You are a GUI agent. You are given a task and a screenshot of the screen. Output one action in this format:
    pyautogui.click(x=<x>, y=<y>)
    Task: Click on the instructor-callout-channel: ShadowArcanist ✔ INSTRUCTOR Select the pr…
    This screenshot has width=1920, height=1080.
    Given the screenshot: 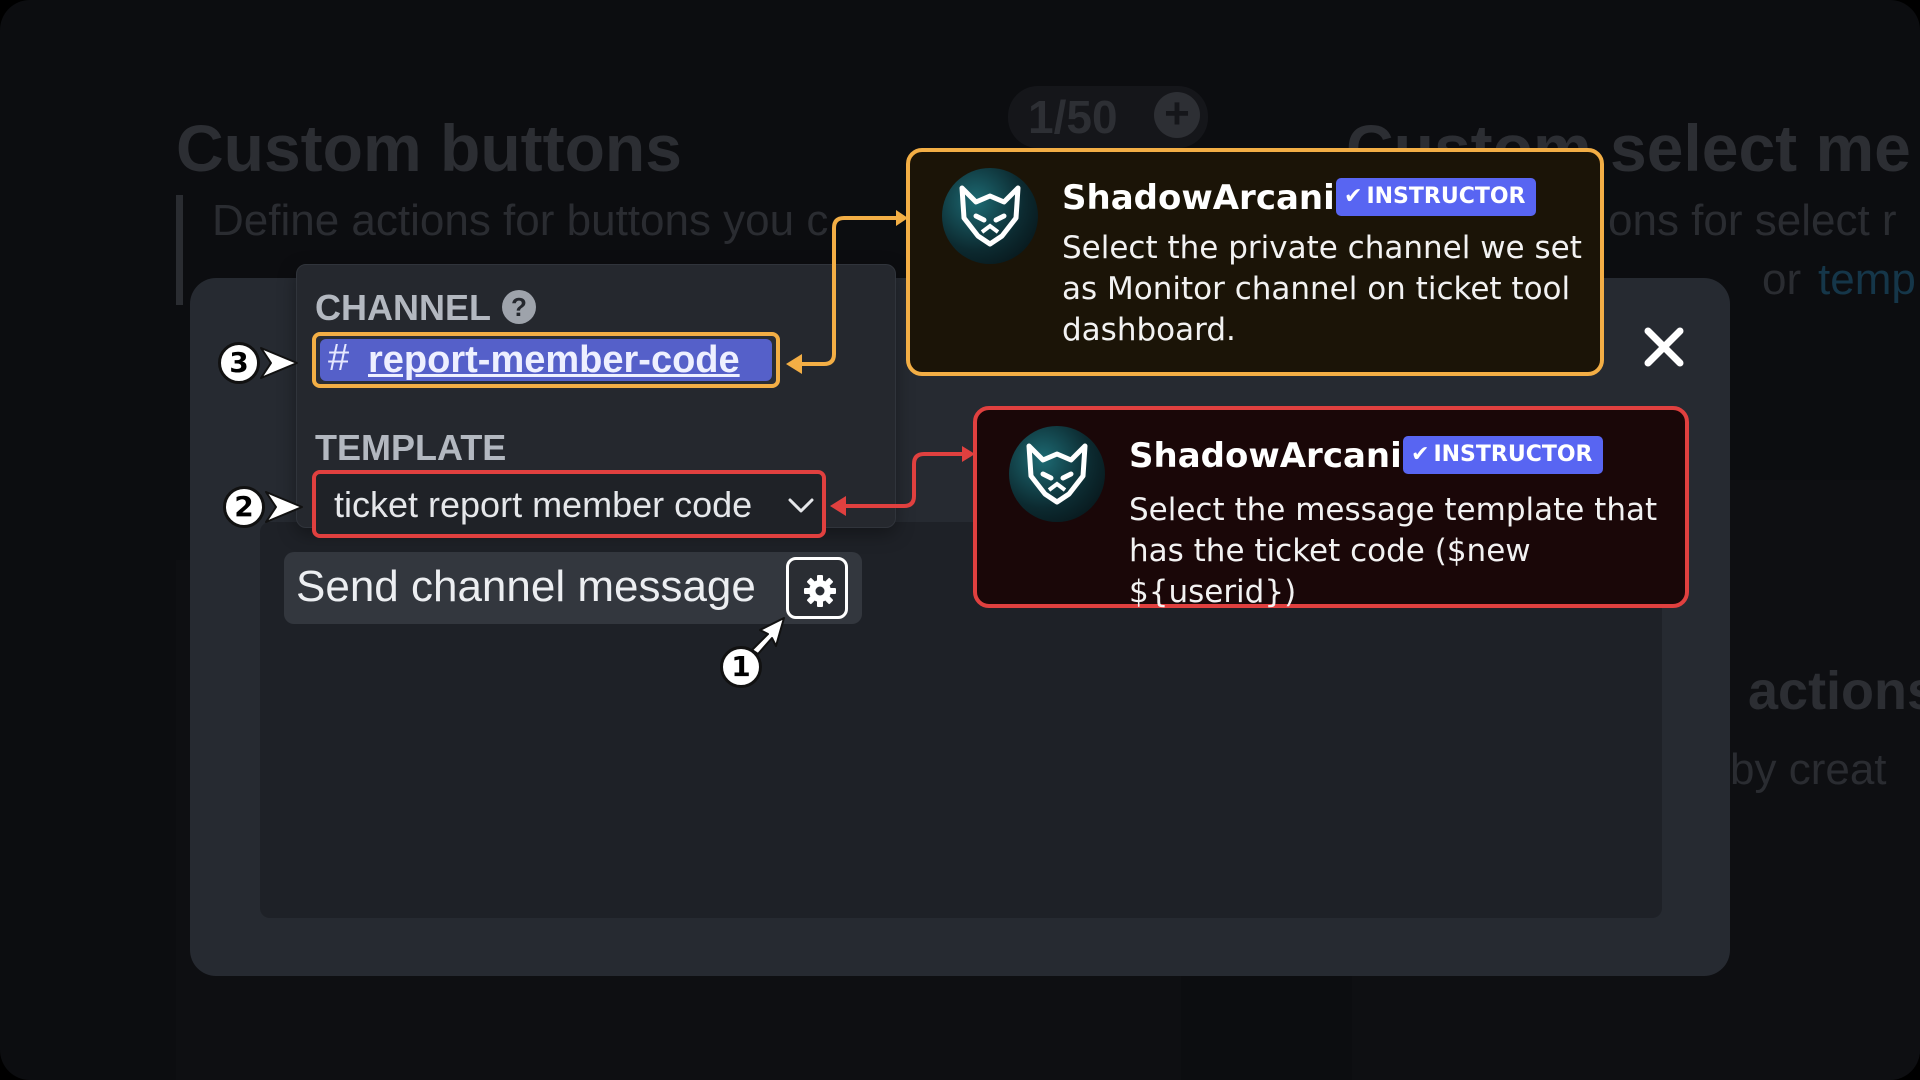 What is the action you would take?
    pyautogui.click(x=1255, y=262)
    